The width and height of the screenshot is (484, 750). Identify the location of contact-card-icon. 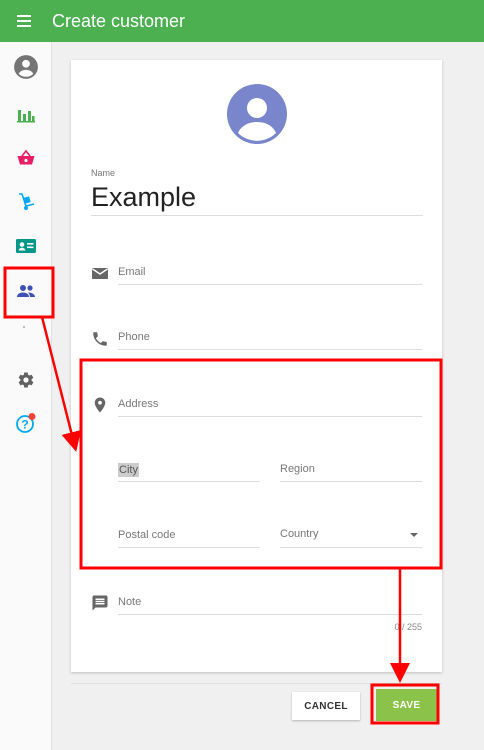
(26, 246).